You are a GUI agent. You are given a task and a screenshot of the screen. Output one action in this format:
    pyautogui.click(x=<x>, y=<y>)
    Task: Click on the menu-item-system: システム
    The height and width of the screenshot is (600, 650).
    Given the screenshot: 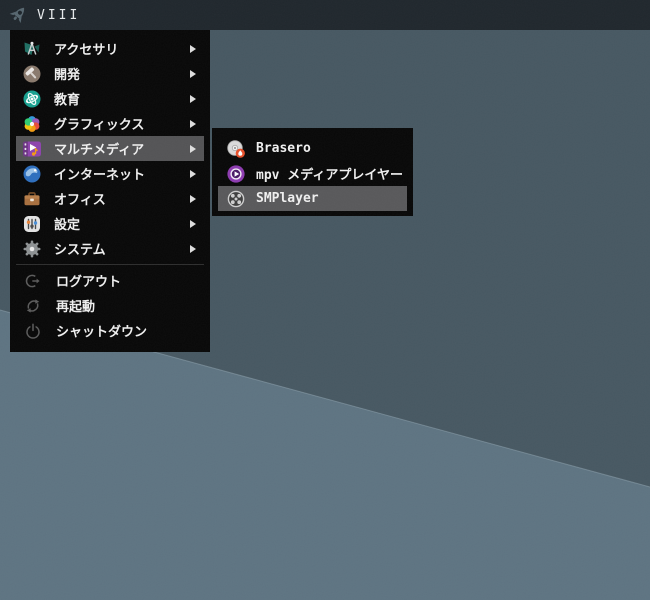 What is the action you would take?
    pyautogui.click(x=110, y=248)
    